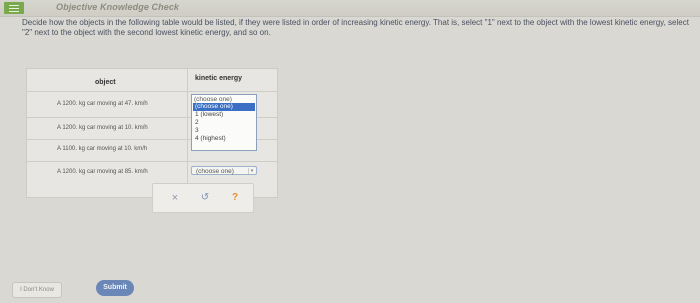  What do you see at coordinates (14, 8) in the screenshot?
I see `menu-icon` at bounding box center [14, 8].